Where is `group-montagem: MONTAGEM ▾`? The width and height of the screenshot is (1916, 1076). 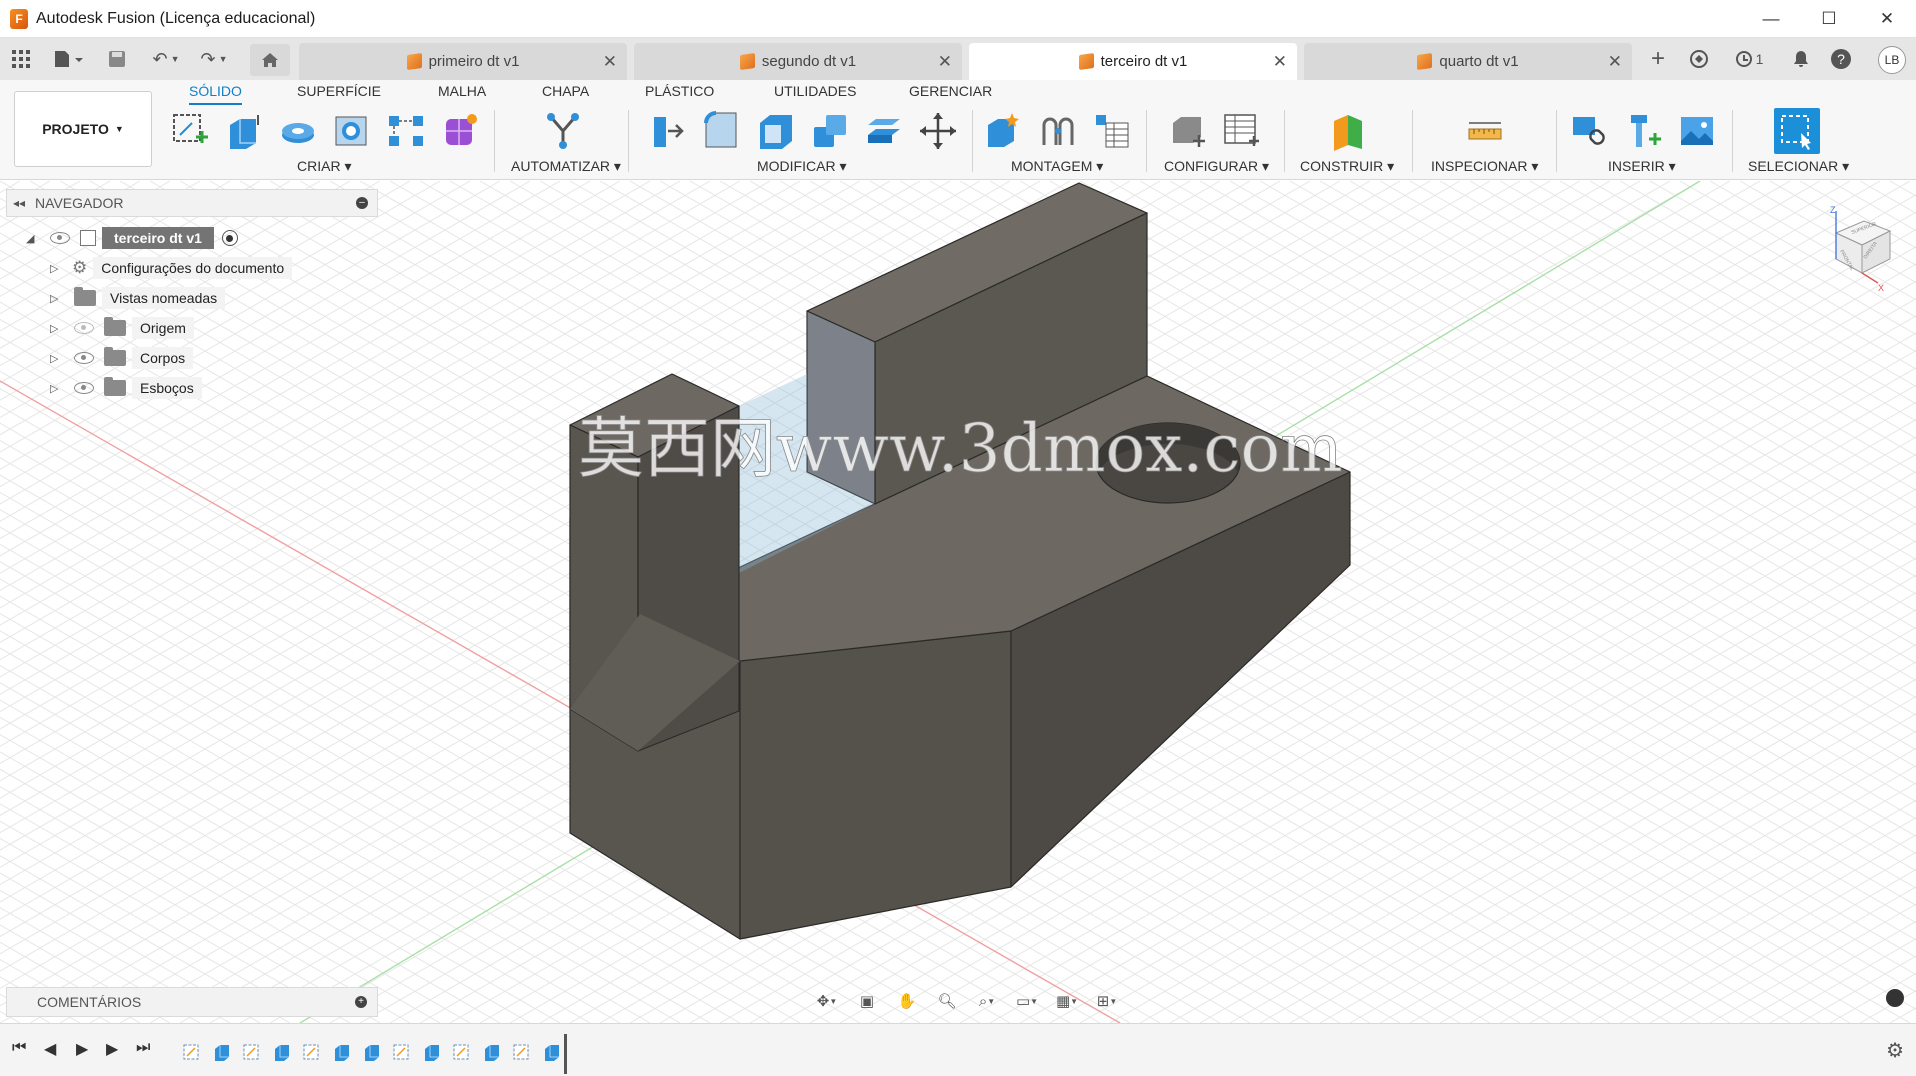 group-montagem: MONTAGEM ▾ is located at coordinates (1057, 166).